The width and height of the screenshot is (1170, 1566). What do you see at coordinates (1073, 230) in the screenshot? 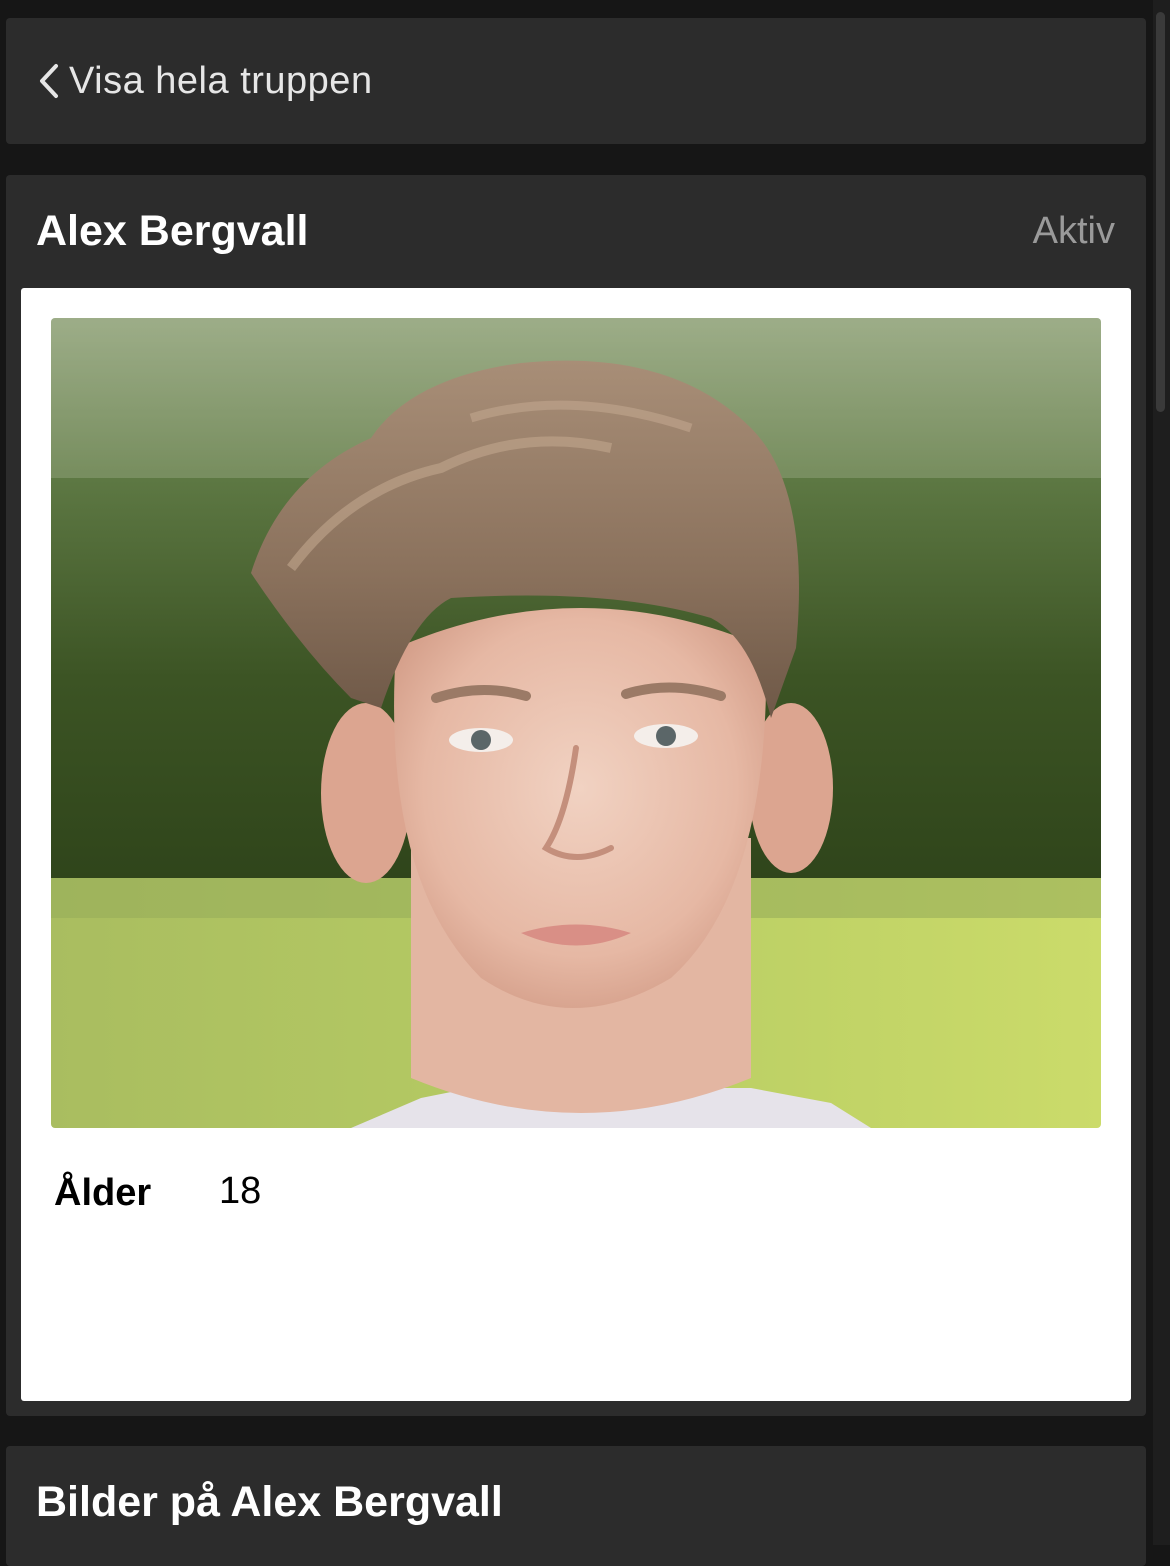
I see `status-badge: Aktiv` at bounding box center [1073, 230].